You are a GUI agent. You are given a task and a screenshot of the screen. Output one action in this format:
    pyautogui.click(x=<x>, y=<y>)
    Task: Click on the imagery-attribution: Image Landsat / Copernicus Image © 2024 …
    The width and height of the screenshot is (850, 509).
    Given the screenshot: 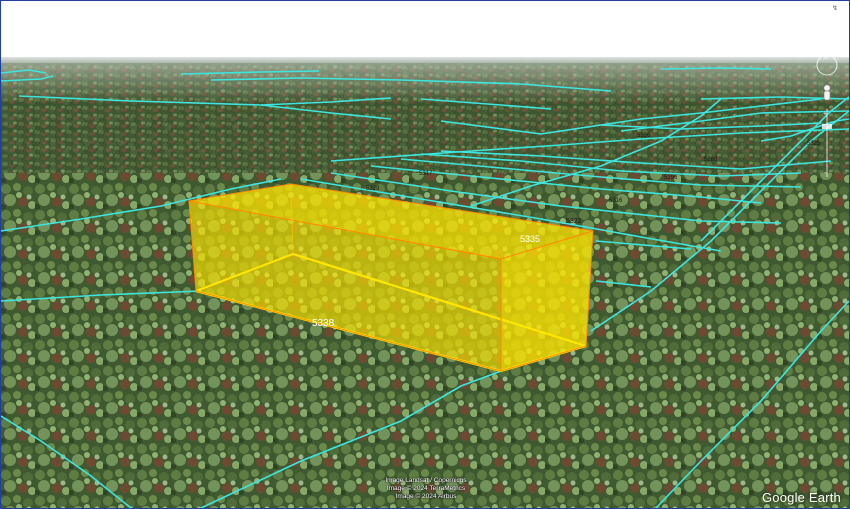 What is the action you would take?
    pyautogui.click(x=426, y=489)
    